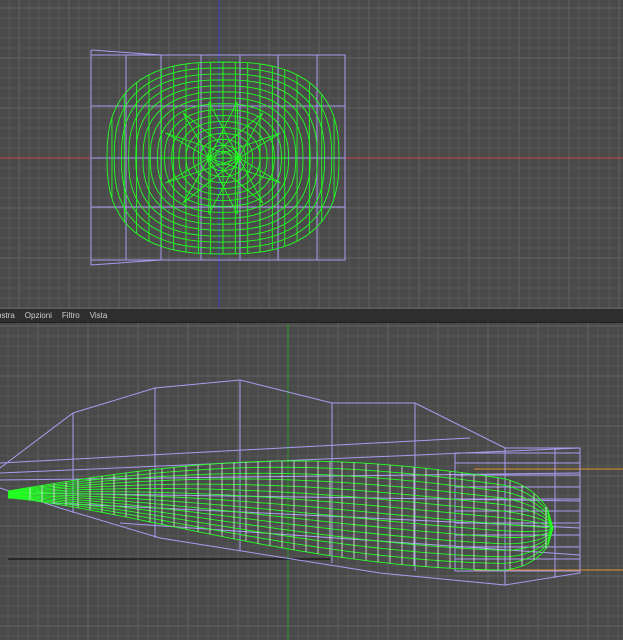  What do you see at coordinates (71, 315) in the screenshot?
I see `menu-item-filtro: Filtro` at bounding box center [71, 315].